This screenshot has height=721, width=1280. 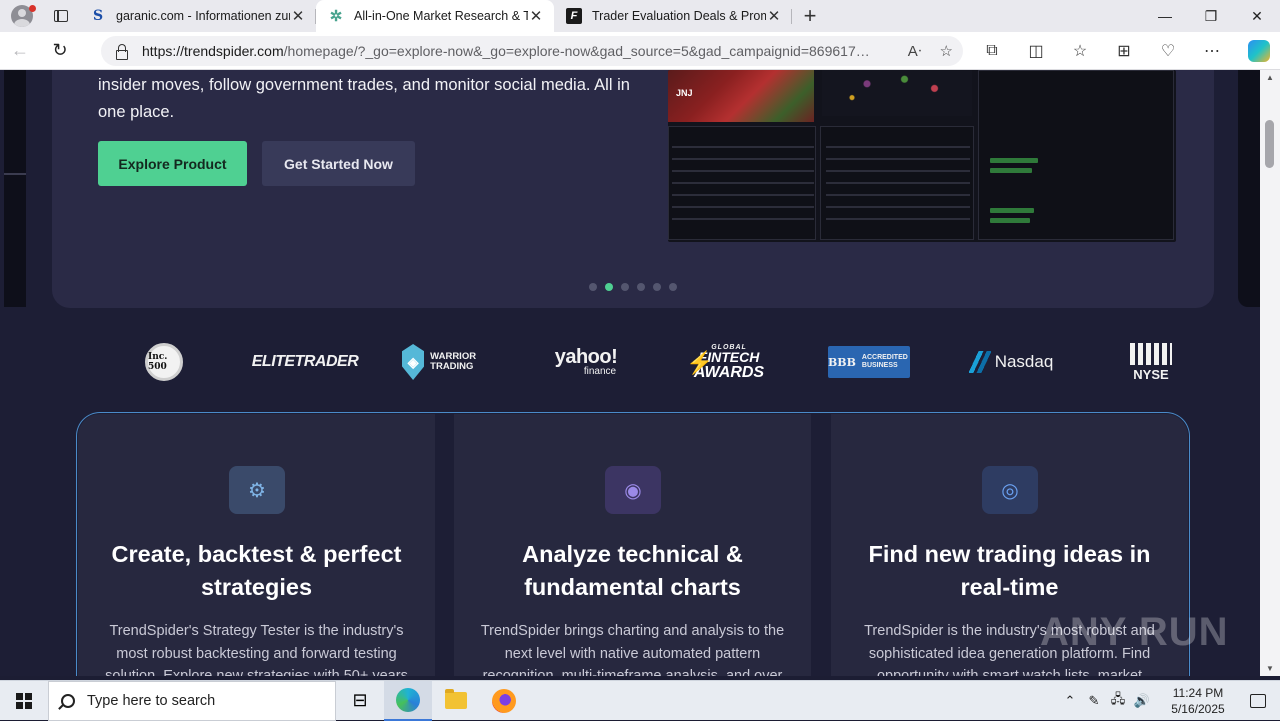 What do you see at coordinates (15, 188) in the screenshot?
I see `carousel-prev-slide` at bounding box center [15, 188].